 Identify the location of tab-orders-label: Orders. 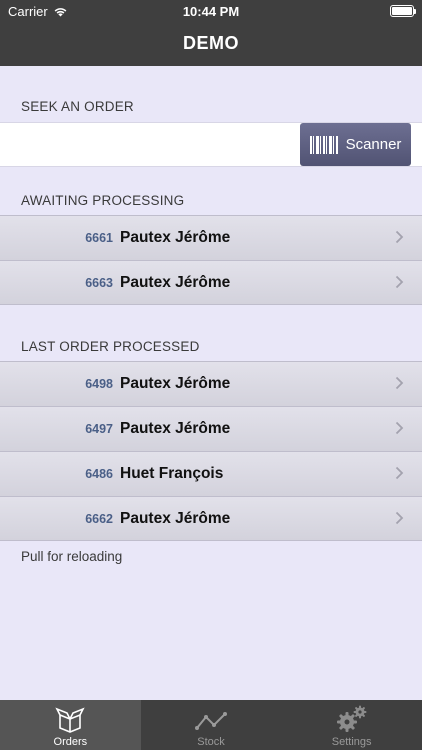
(70, 742).